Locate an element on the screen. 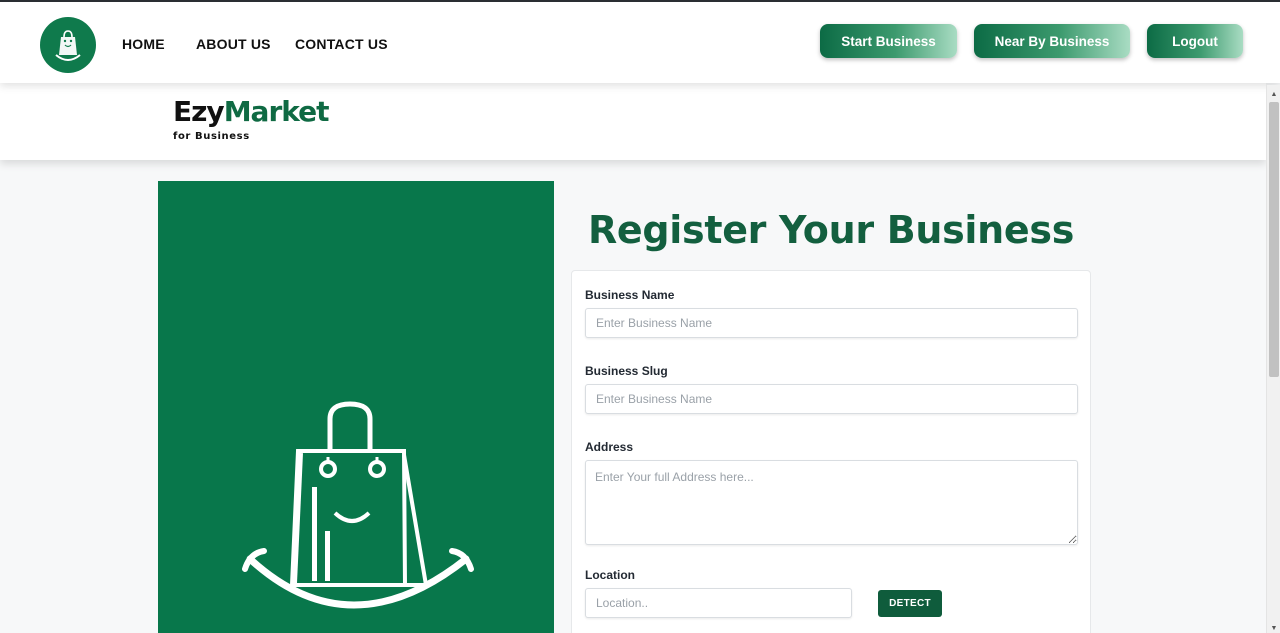 This screenshot has height=633, width=1280. page-scrollbar: ▲ ▼ is located at coordinates (1273, 359).